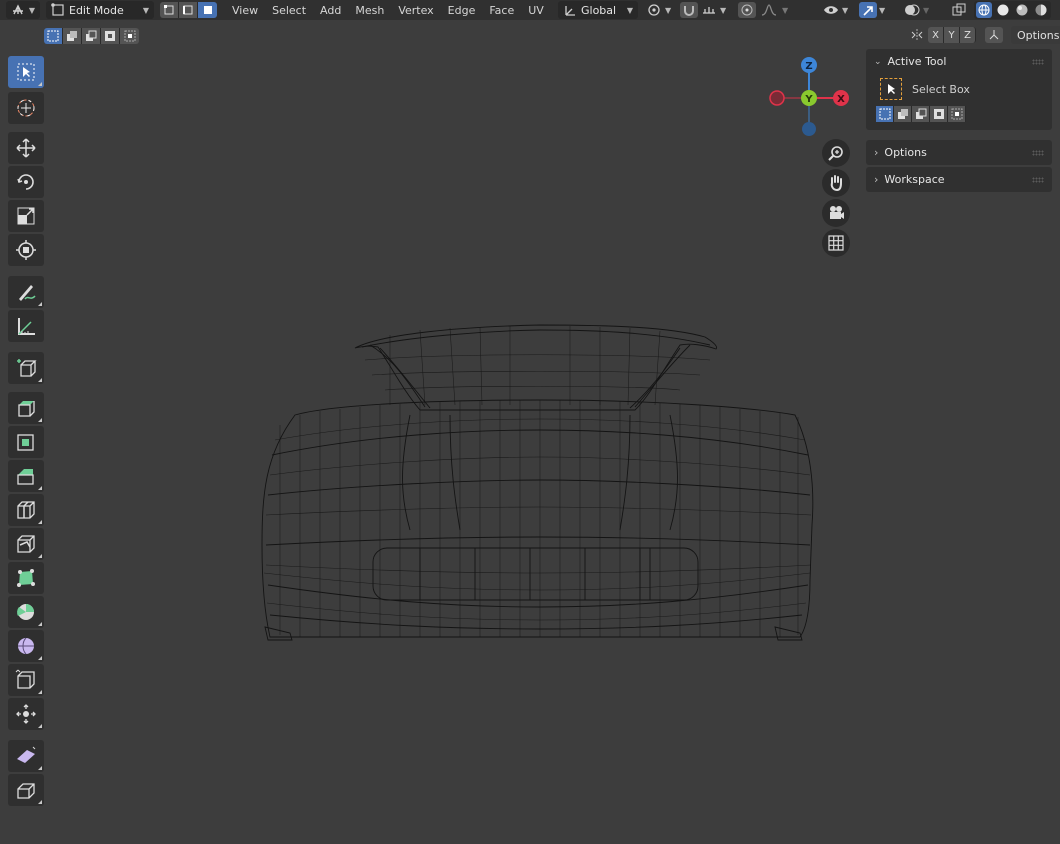 This screenshot has width=1060, height=844. Describe the element at coordinates (809, 97) in the screenshot. I see `navigation-gizmo: Z X Y` at that location.